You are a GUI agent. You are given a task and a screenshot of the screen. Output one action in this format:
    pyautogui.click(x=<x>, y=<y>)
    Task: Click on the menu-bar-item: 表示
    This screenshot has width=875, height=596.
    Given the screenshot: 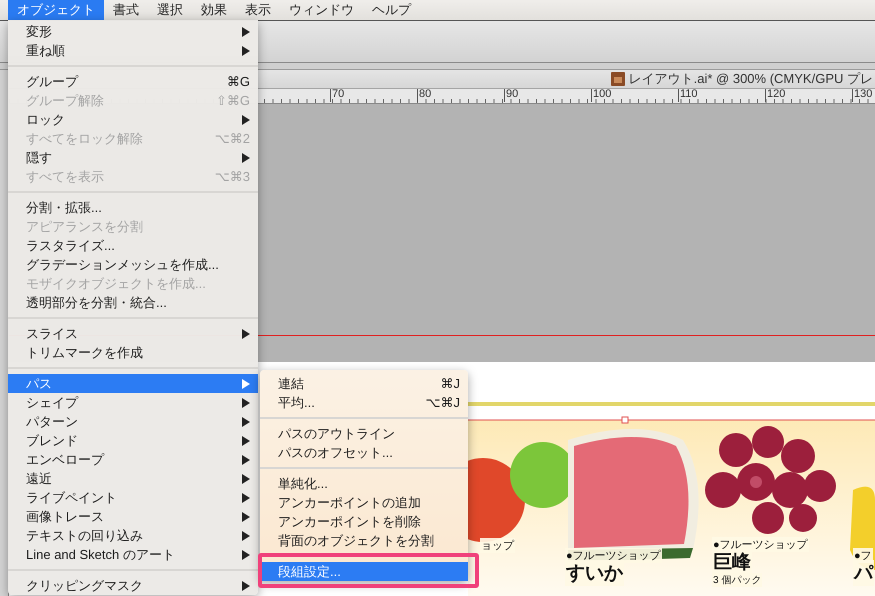 What is the action you would take?
    pyautogui.click(x=258, y=10)
    